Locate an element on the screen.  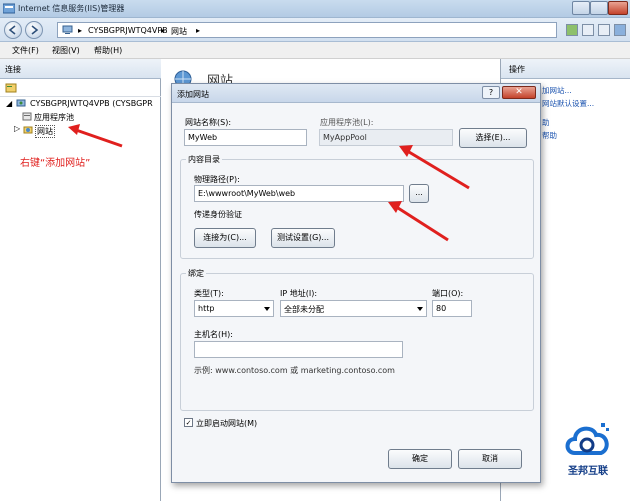
site-name-input: MyWeb is located at coordinates (245, 137).